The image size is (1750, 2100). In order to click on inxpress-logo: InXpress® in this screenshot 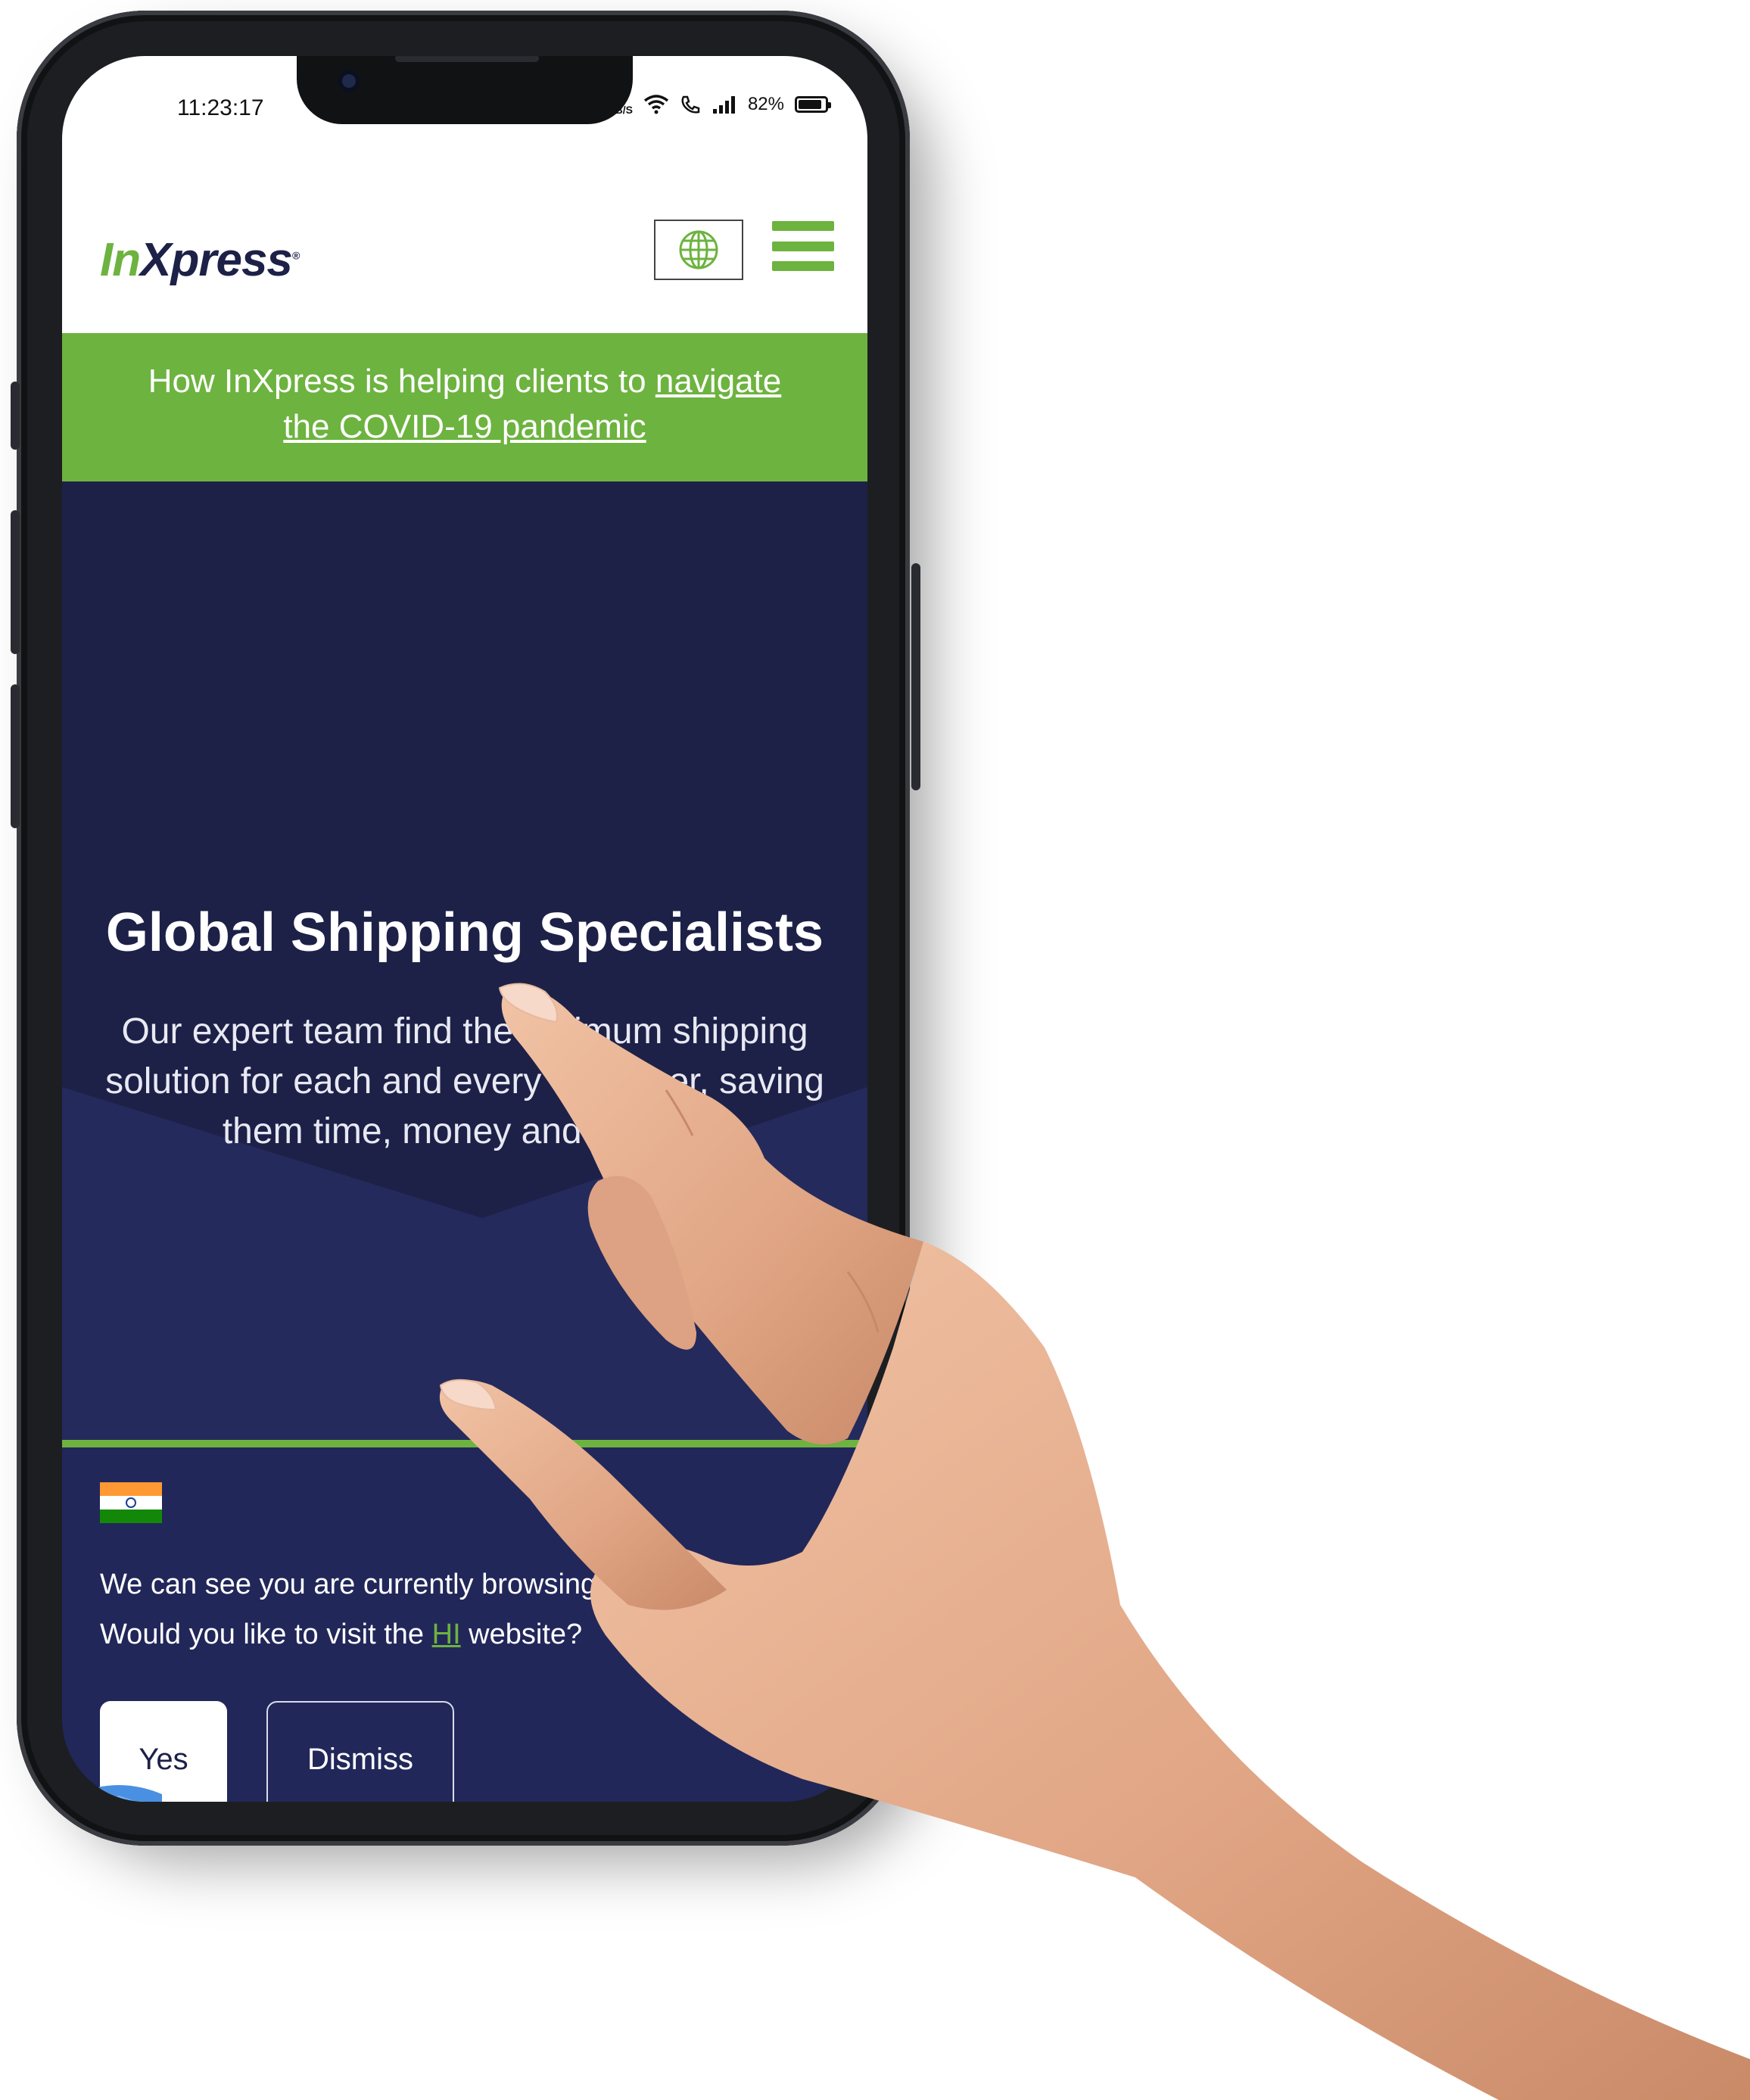, I will do `click(200, 260)`.